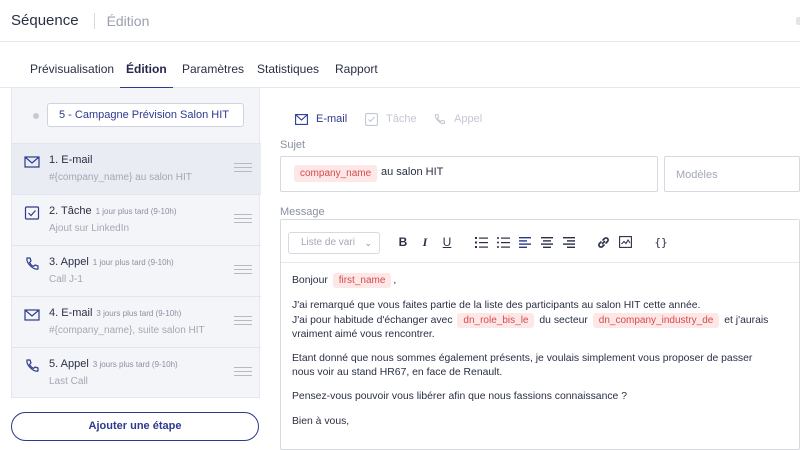 This screenshot has height=450, width=800. What do you see at coordinates (468, 119) in the screenshot?
I see `channel-call-label: Appel` at bounding box center [468, 119].